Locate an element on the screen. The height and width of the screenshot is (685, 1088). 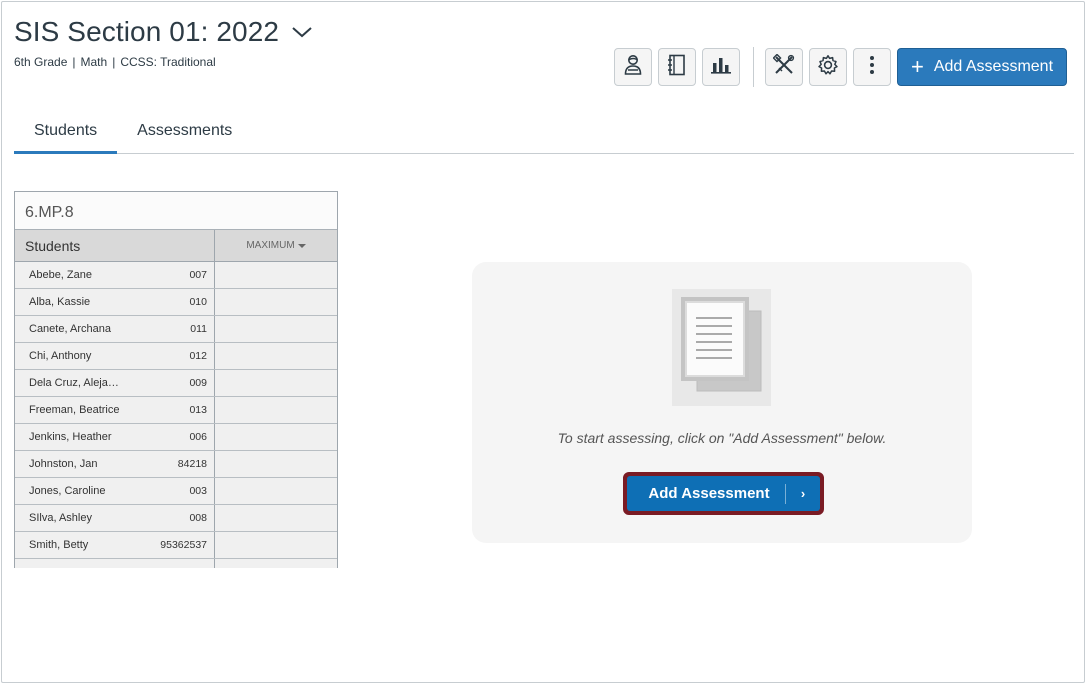
student-name: Alba, Kassie is located at coordinates (60, 302).